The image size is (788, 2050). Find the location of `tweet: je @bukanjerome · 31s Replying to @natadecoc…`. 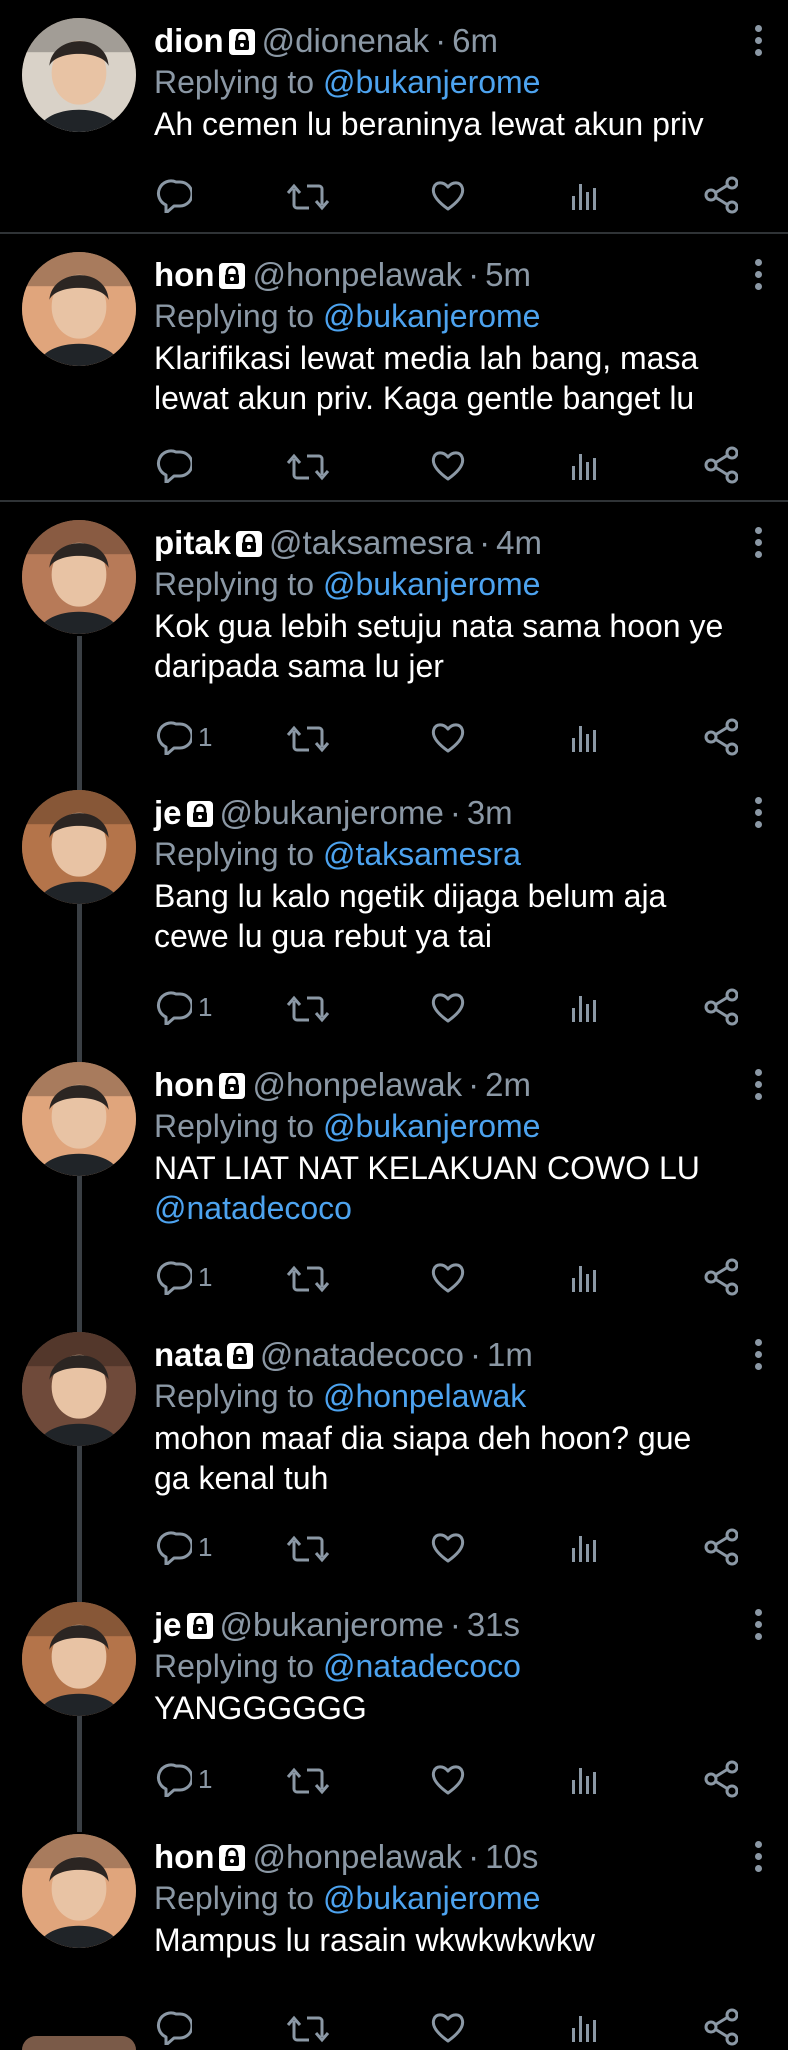

tweet: je @bukanjerome · 31s Replying to @natadecoc… is located at coordinates (394, 1700).